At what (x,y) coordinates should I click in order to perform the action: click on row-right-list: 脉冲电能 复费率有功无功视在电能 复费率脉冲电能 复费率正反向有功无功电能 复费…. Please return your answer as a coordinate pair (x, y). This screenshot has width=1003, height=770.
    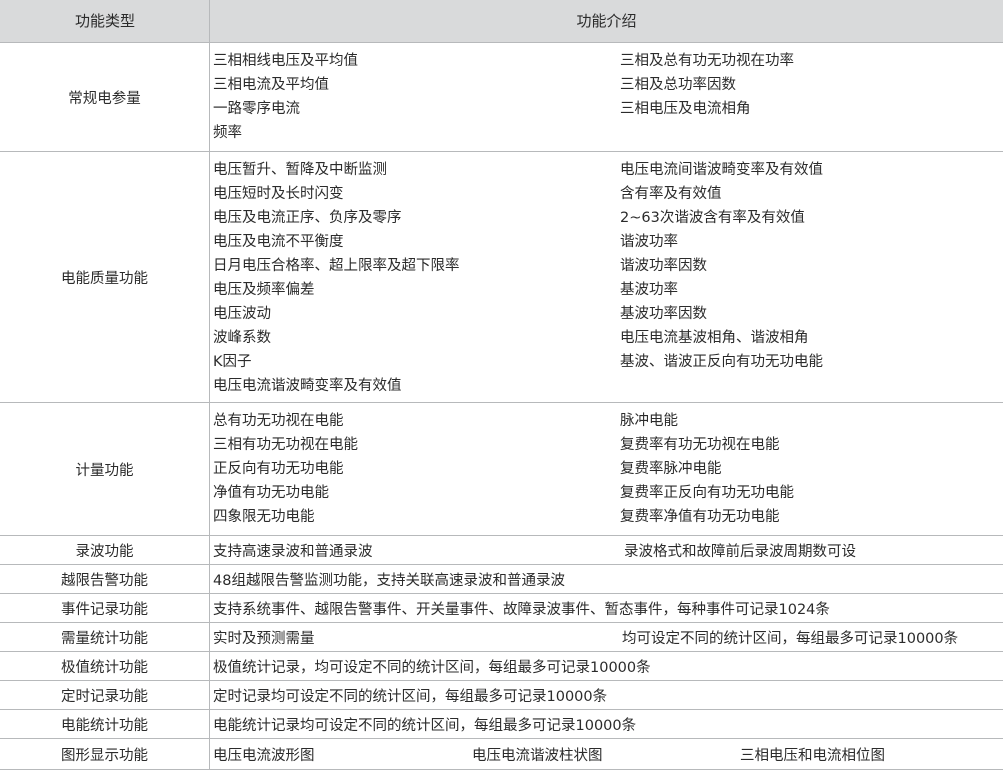
    Looking at the image, I should click on (707, 469).